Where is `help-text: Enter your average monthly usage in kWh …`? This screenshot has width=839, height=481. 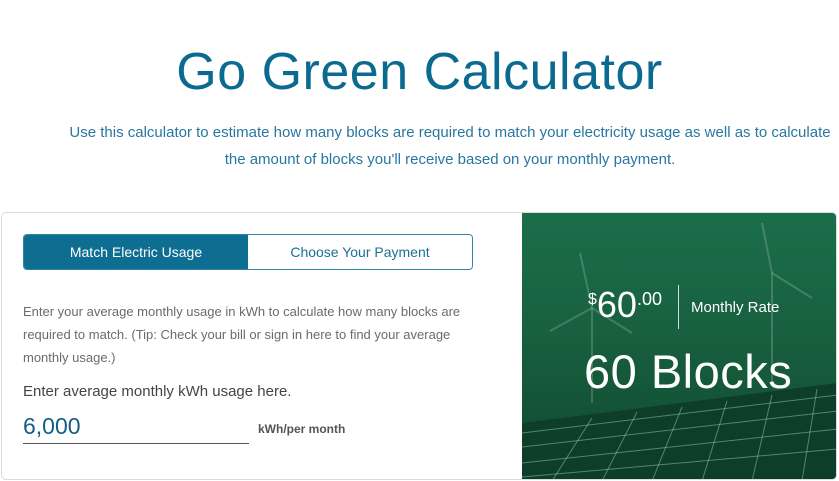
help-text: Enter your average monthly usage in kWh … is located at coordinates (242, 334).